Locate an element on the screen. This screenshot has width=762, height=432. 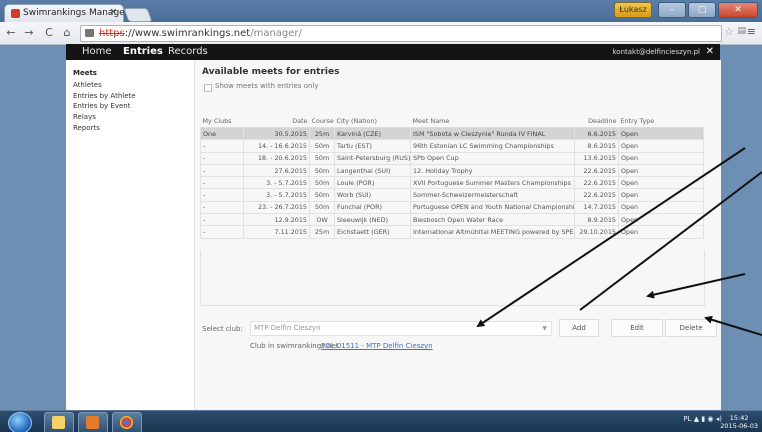
taskbar-explorer-button is located at coordinates (59, 422).